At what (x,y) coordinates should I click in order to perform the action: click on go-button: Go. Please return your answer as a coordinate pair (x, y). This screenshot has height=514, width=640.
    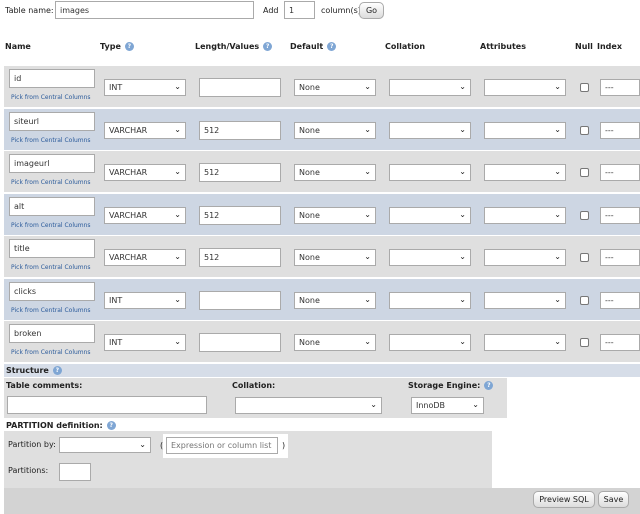
    Looking at the image, I should click on (371, 10).